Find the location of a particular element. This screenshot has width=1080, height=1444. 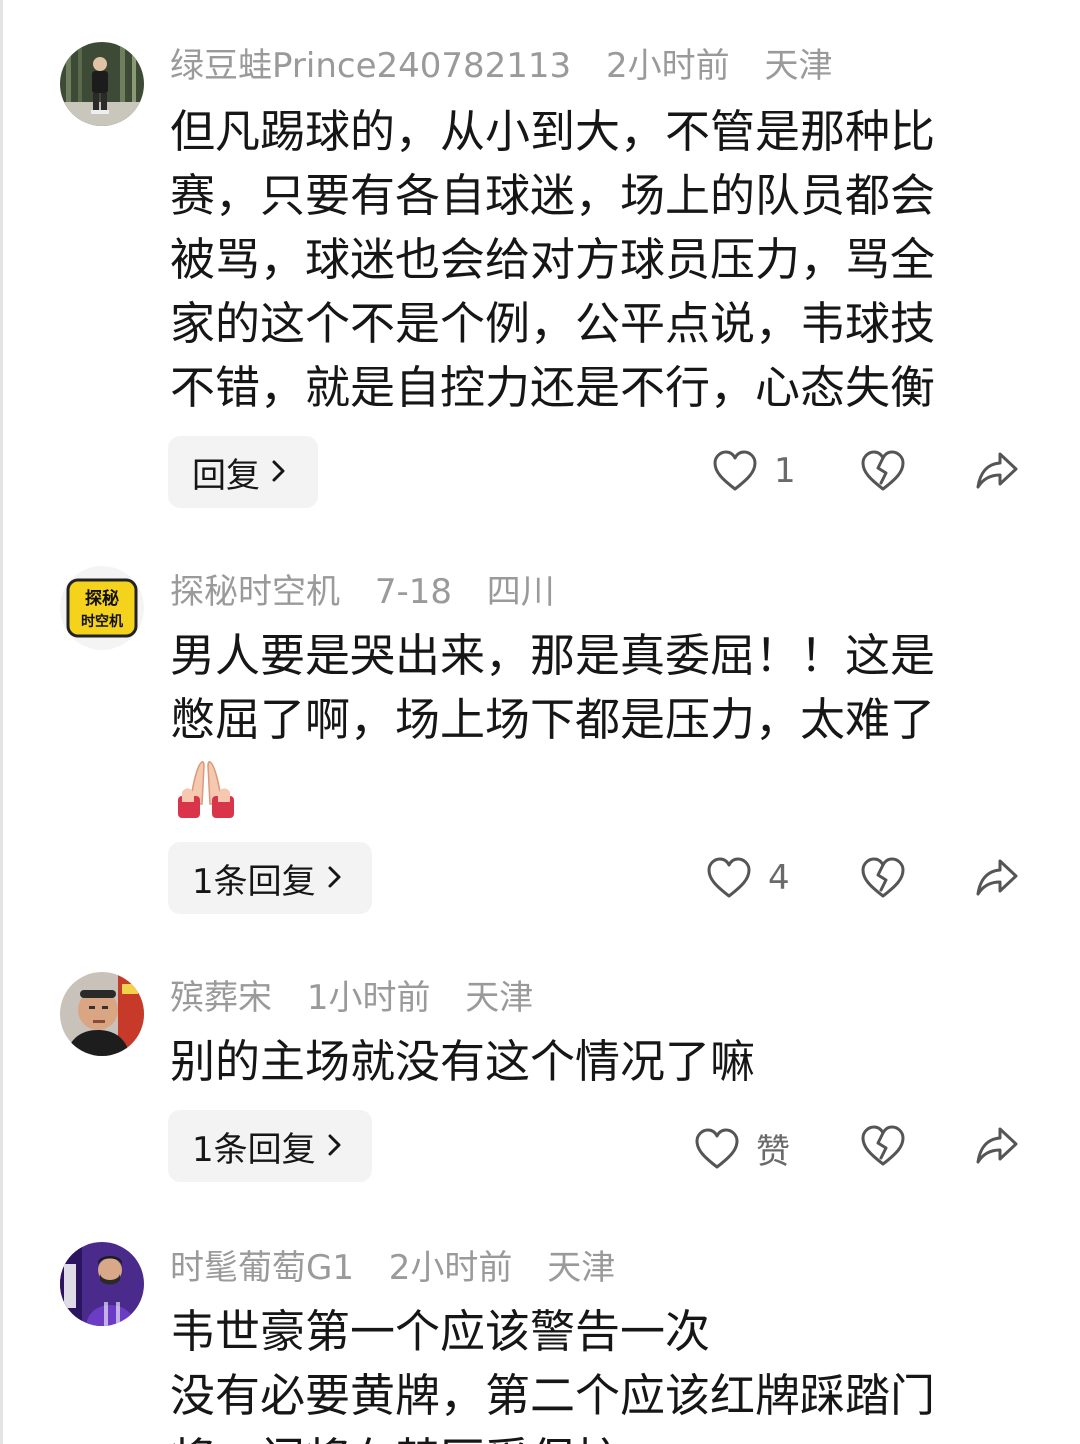

comment-meta: 探秘时空机 7-18 四川 is located at coordinates (374, 592).